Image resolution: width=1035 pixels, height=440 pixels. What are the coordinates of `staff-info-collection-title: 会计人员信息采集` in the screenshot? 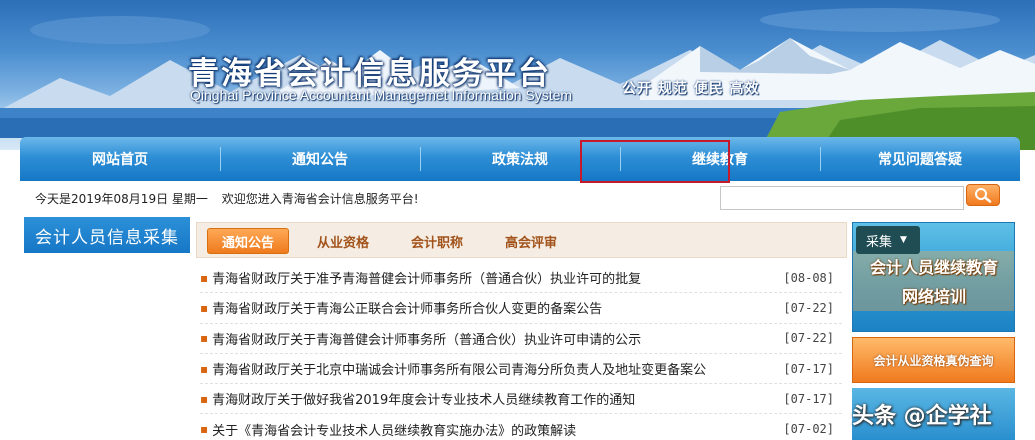 It's located at (107, 235).